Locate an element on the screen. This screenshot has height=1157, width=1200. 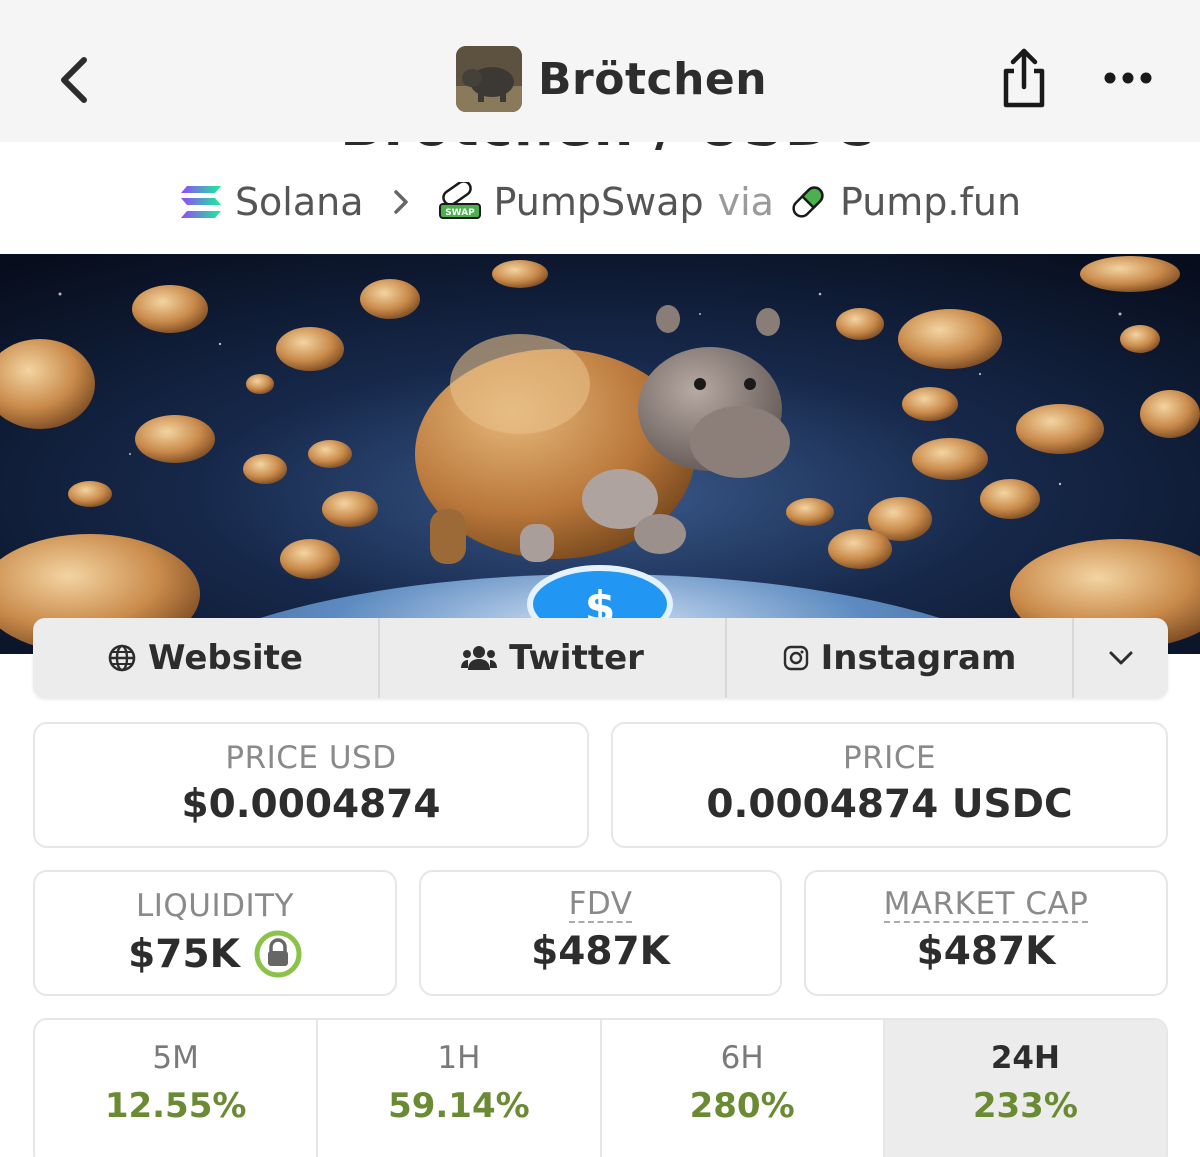
liquidity-label: LIQUIDITY is located at coordinates (215, 906).